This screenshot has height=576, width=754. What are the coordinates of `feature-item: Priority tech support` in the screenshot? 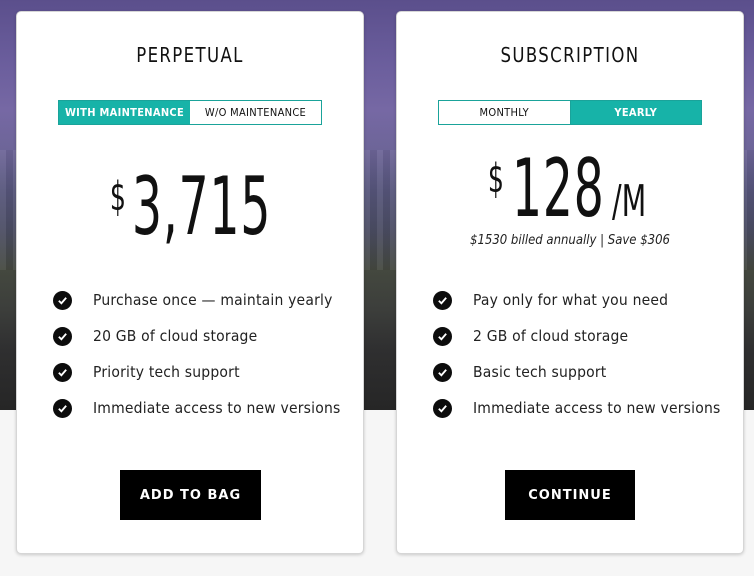 It's located at (196, 372).